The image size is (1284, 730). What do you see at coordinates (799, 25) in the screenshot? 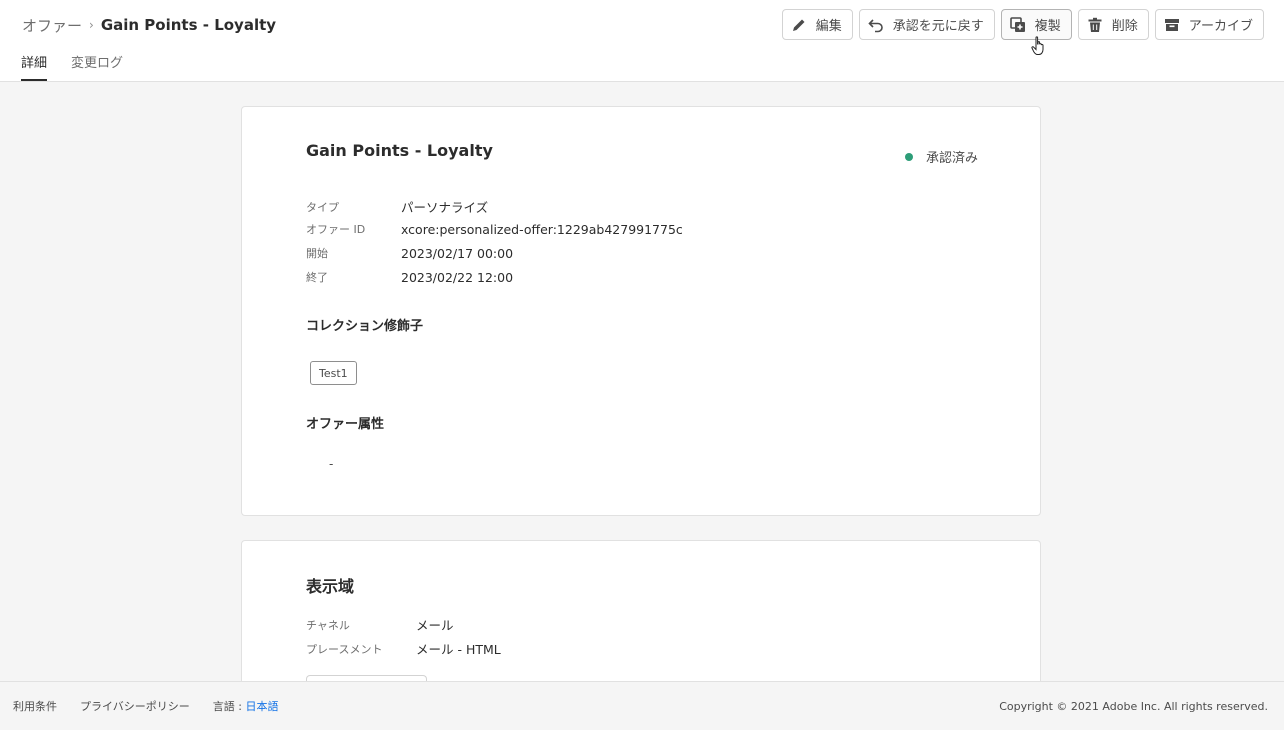
I see `pencil-icon` at bounding box center [799, 25].